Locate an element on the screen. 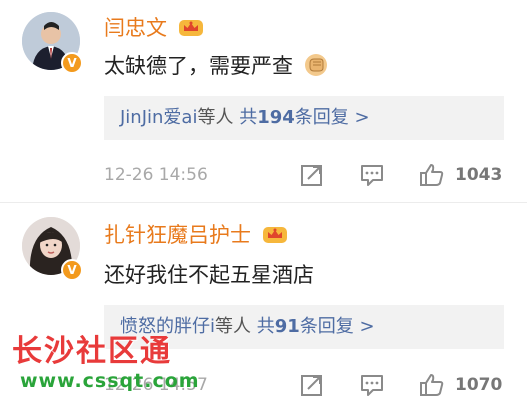  username: 扎针狂魔吕护士 is located at coordinates (196, 234).